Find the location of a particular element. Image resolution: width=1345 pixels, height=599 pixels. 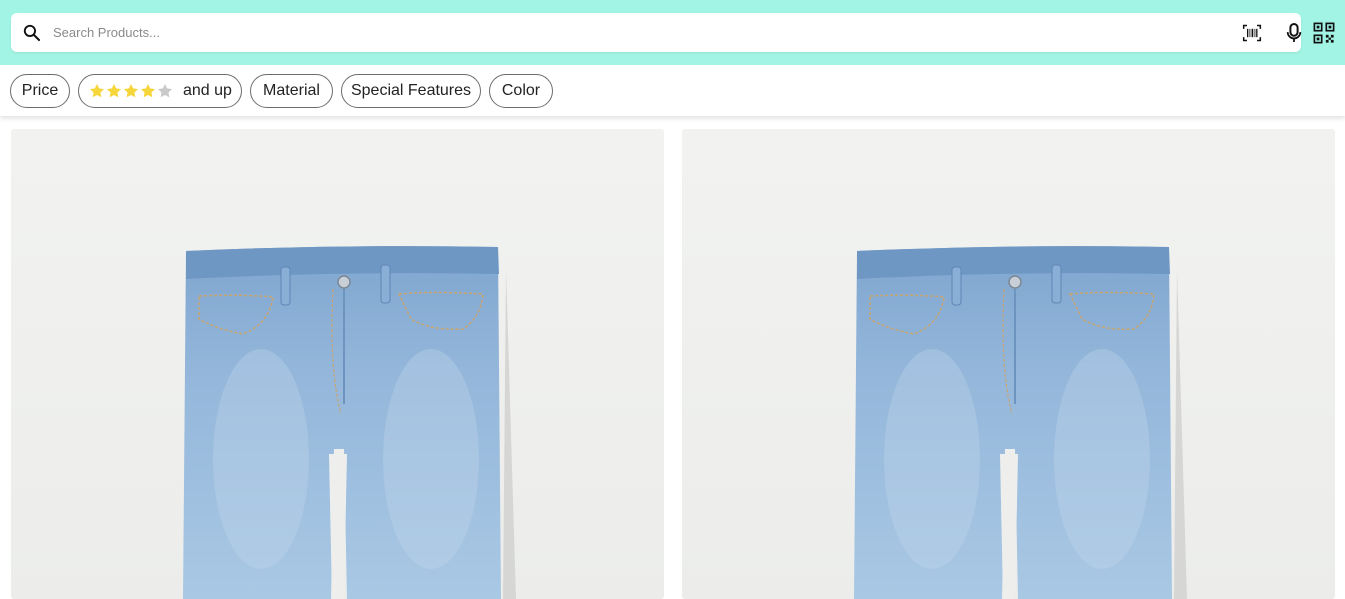

microphone-icon is located at coordinates (1294, 33).